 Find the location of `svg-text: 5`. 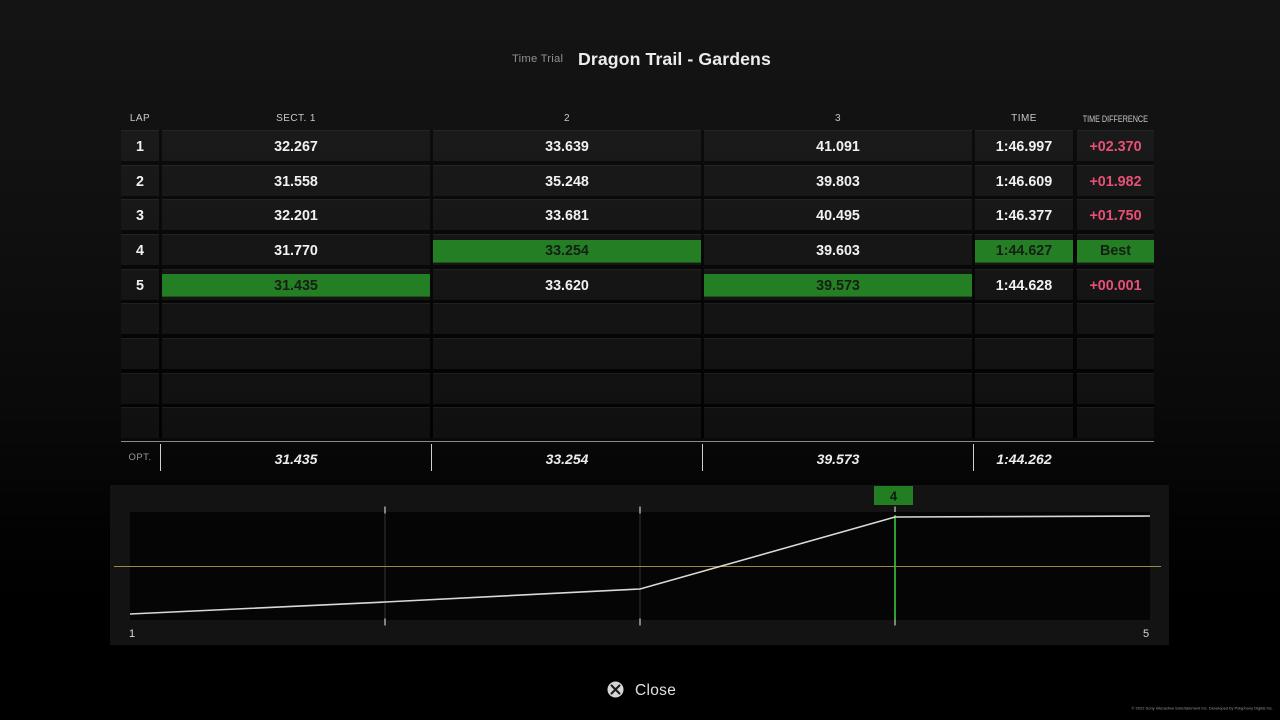

svg-text: 5 is located at coordinates (1146, 634).